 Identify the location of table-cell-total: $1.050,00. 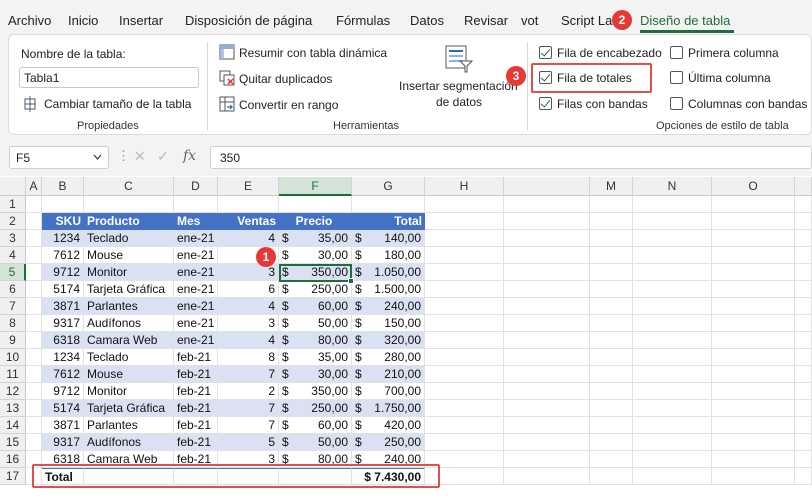
(388, 272).